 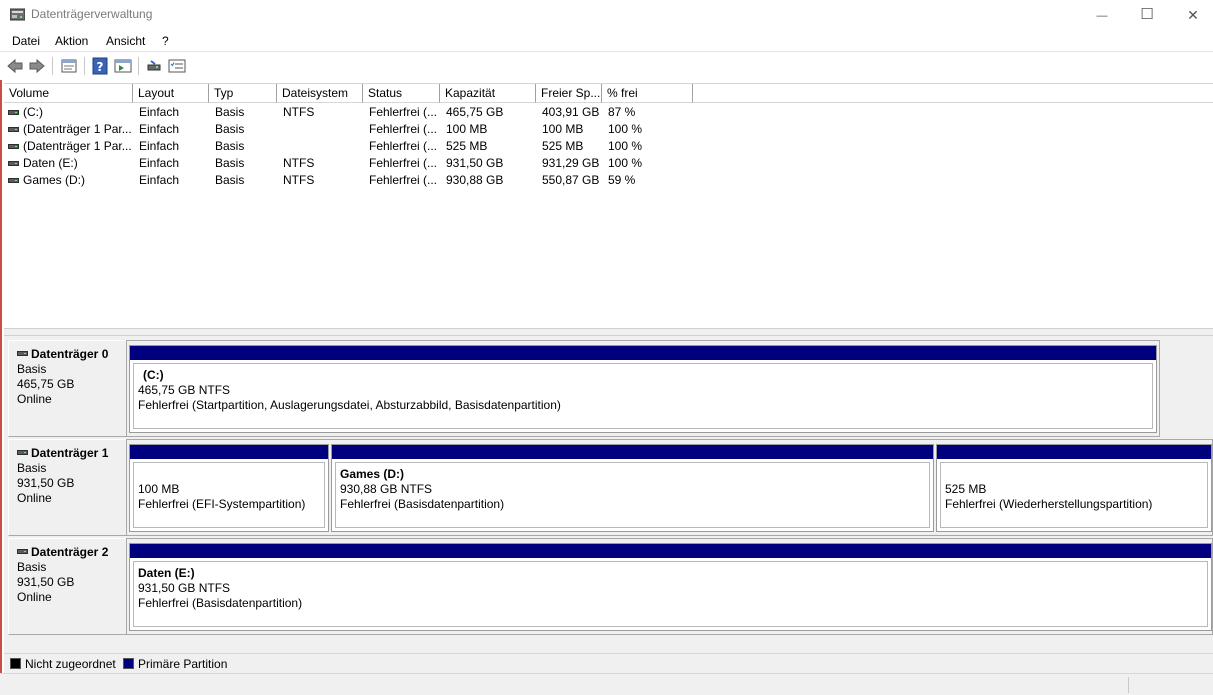 What do you see at coordinates (69, 586) in the screenshot?
I see `disk-2-label: Datenträger 2 Basis 931,50 GB Online` at bounding box center [69, 586].